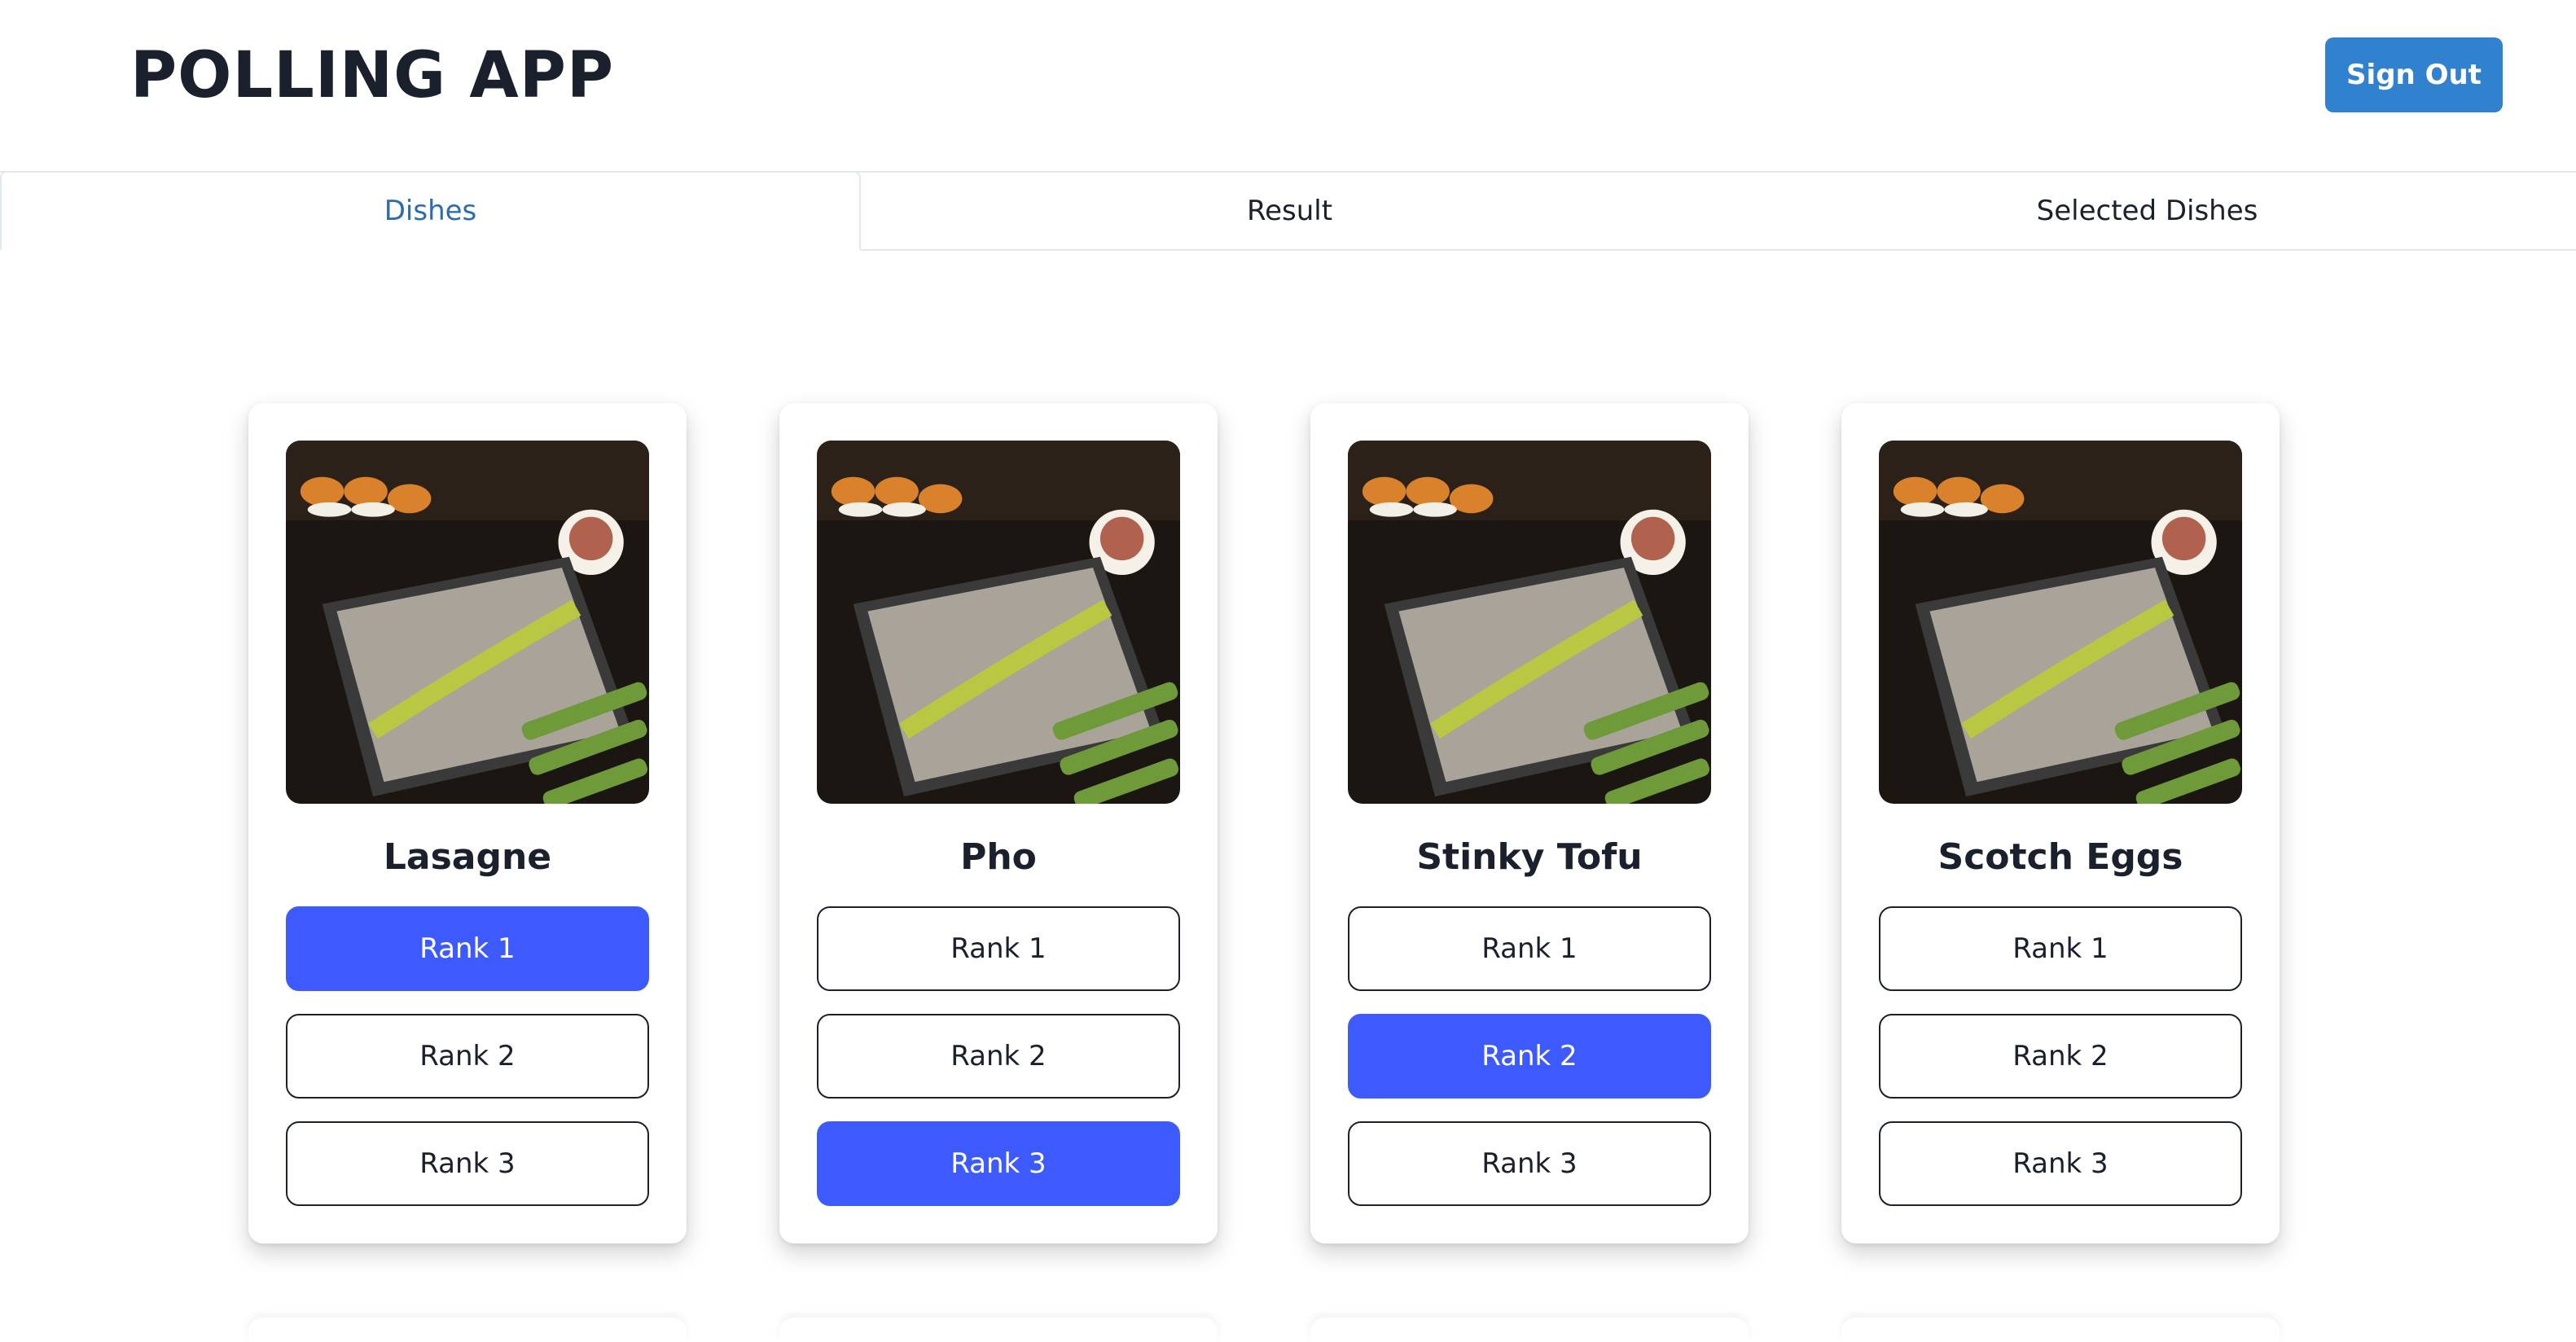  I want to click on dish-card: Stinky Tofu Rank 1 Rank 2 Rank 3, so click(1529, 823).